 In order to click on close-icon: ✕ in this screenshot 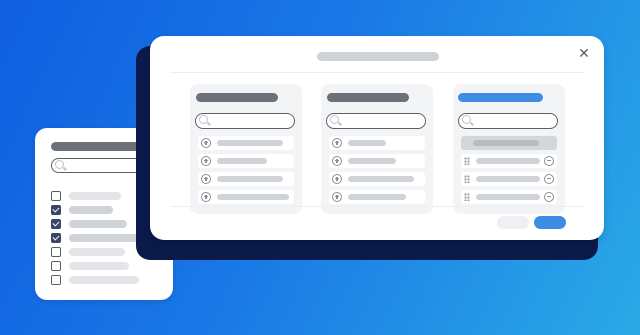, I will do `click(584, 54)`.